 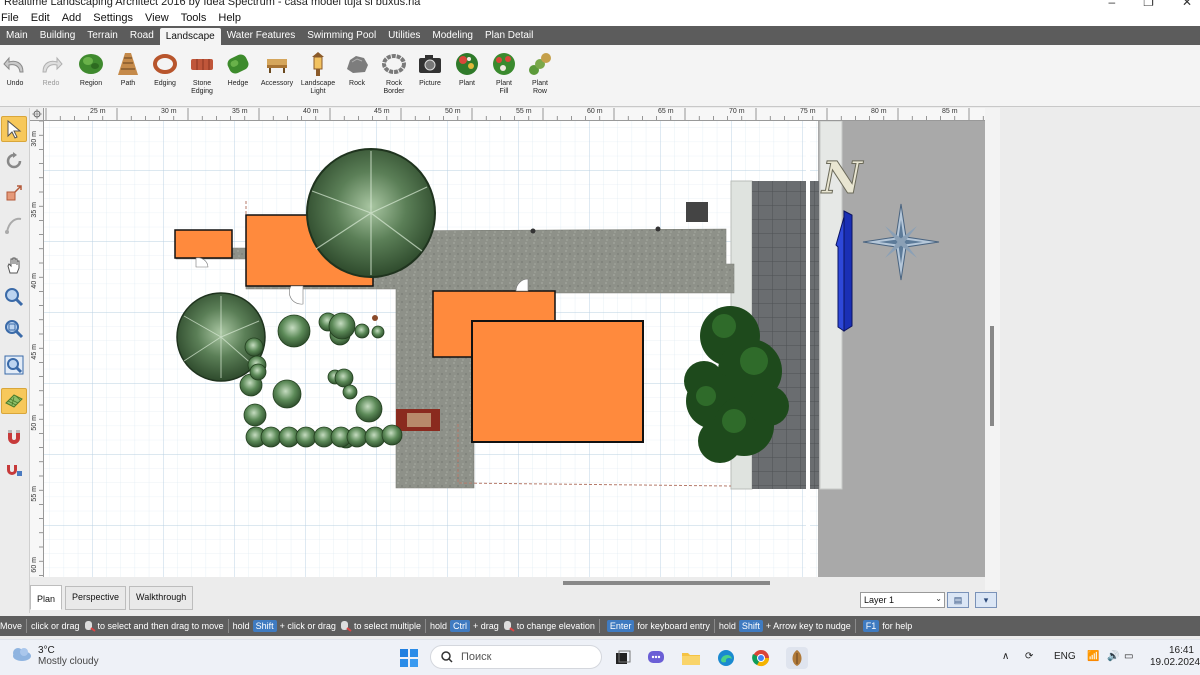 What do you see at coordinates (623, 658) in the screenshot?
I see `task-view-button` at bounding box center [623, 658].